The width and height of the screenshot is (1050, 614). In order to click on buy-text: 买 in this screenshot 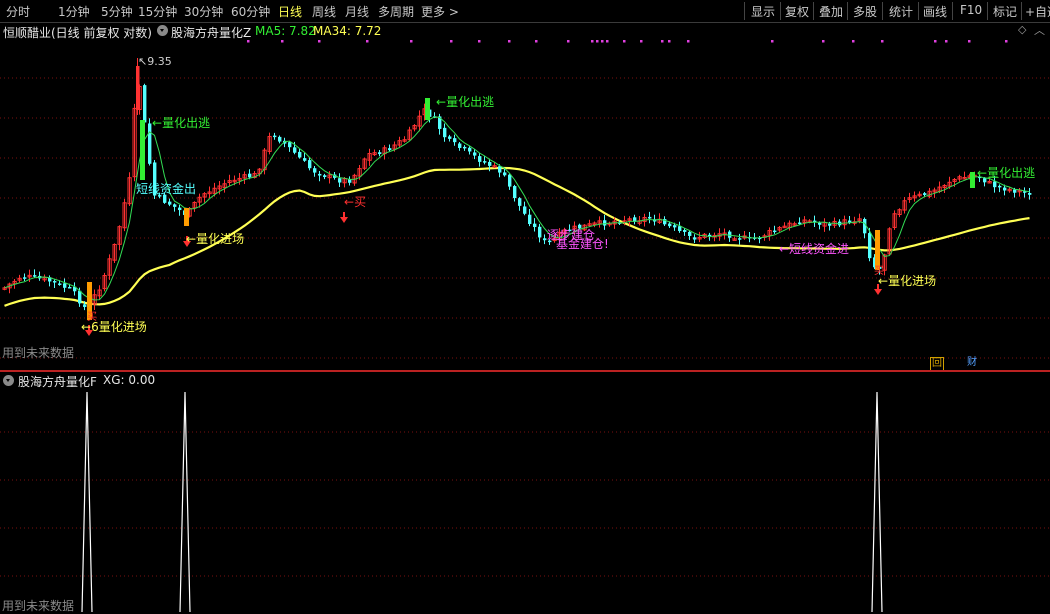, I will do `click(360, 202)`.